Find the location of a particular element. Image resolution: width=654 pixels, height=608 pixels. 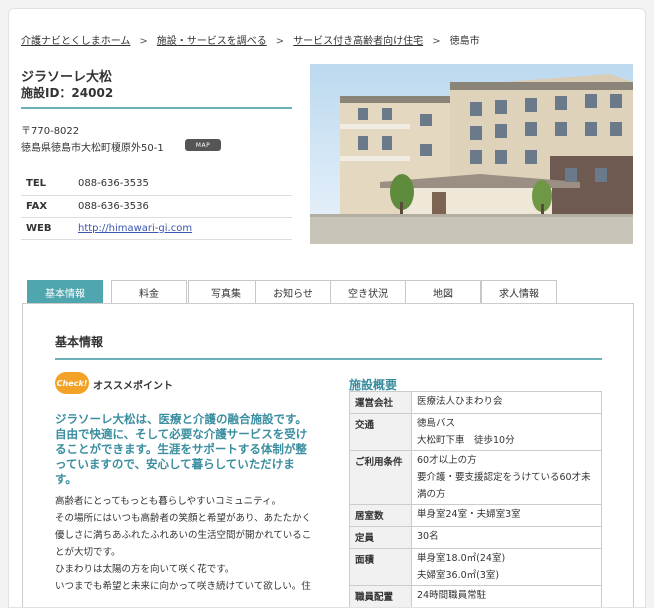

overview-row: 居室数 単身室24室・夫婦室3室 is located at coordinates (475, 515).